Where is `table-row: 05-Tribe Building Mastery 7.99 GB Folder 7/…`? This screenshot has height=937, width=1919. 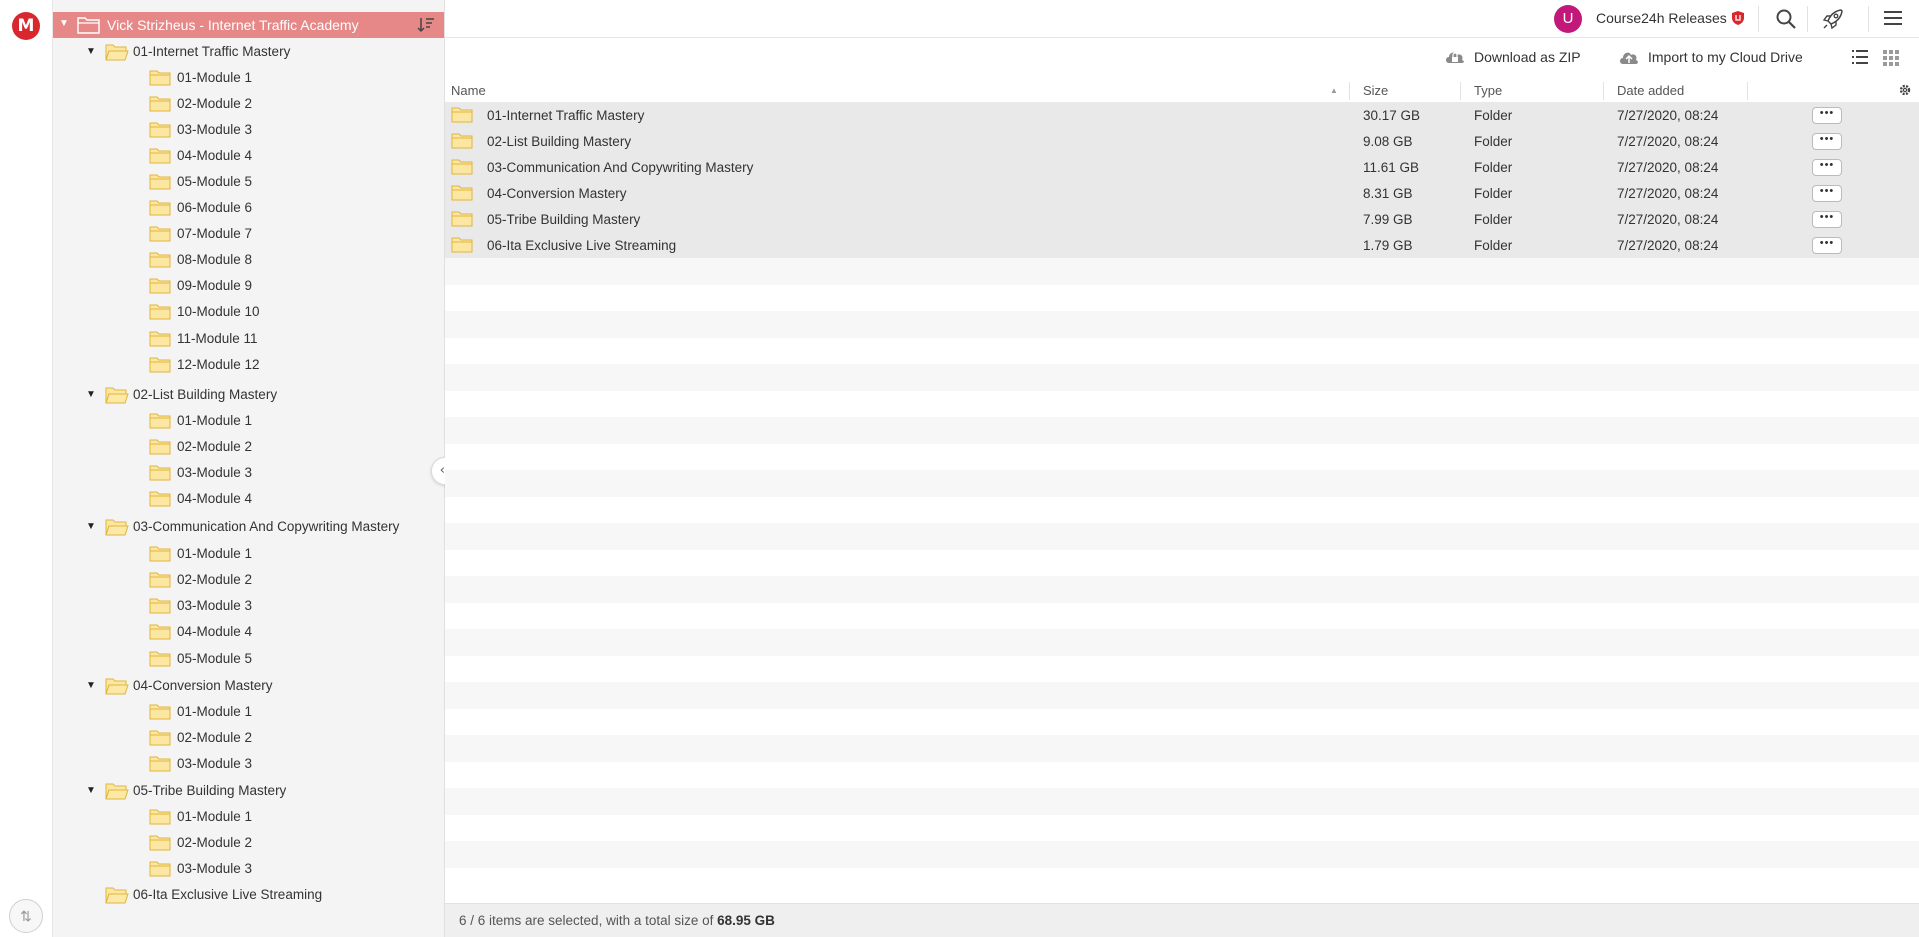
table-row: 05-Tribe Building Mastery 7.99 GB Folder 7/… is located at coordinates (1182, 219).